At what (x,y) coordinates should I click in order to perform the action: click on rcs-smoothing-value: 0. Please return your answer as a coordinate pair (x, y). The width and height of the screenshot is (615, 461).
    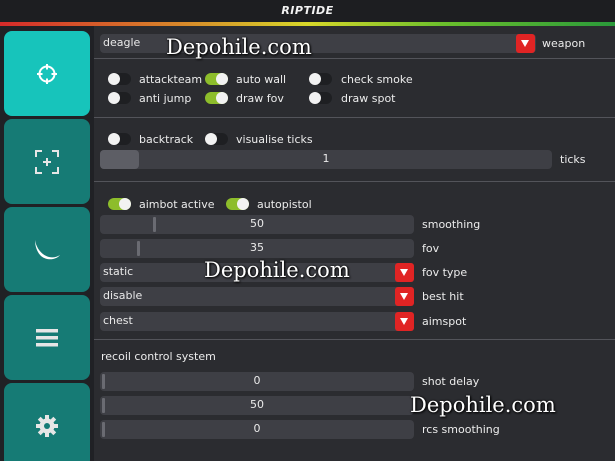
    Looking at the image, I should click on (257, 428).